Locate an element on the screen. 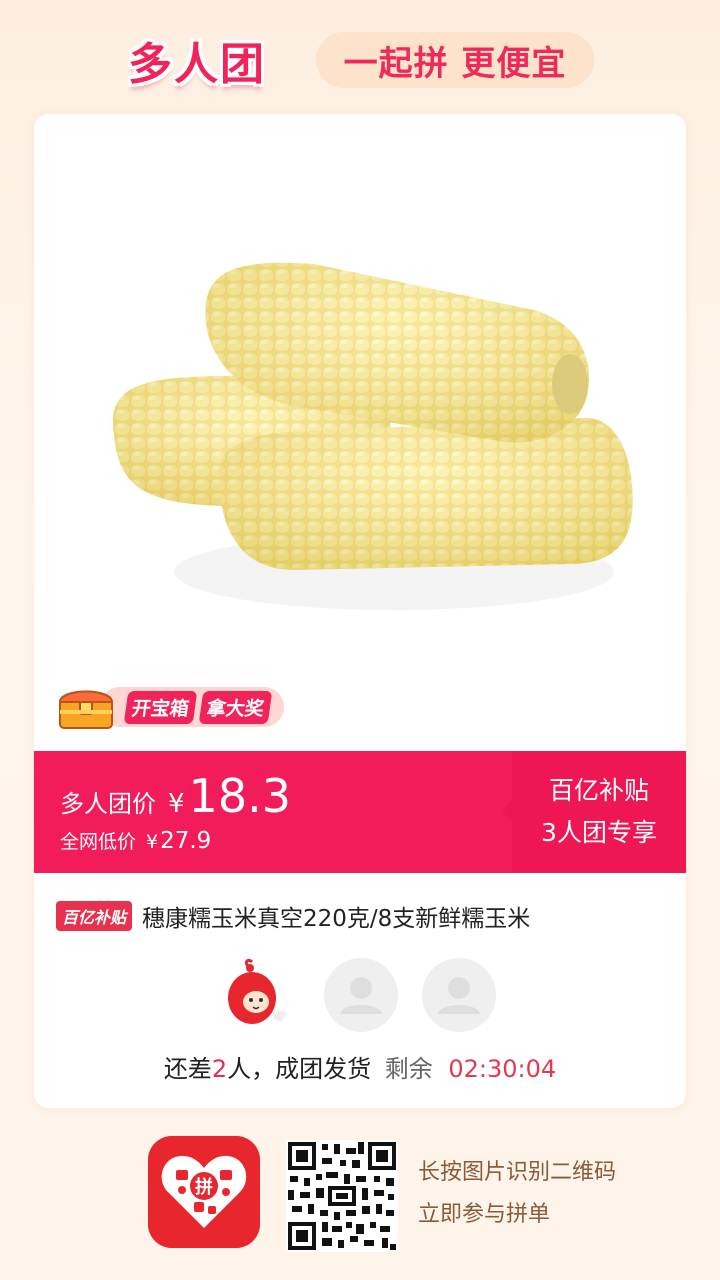  product-title: 穗康糯玉米真空220克/8支新鲜糯玉米 is located at coordinates (336, 916).